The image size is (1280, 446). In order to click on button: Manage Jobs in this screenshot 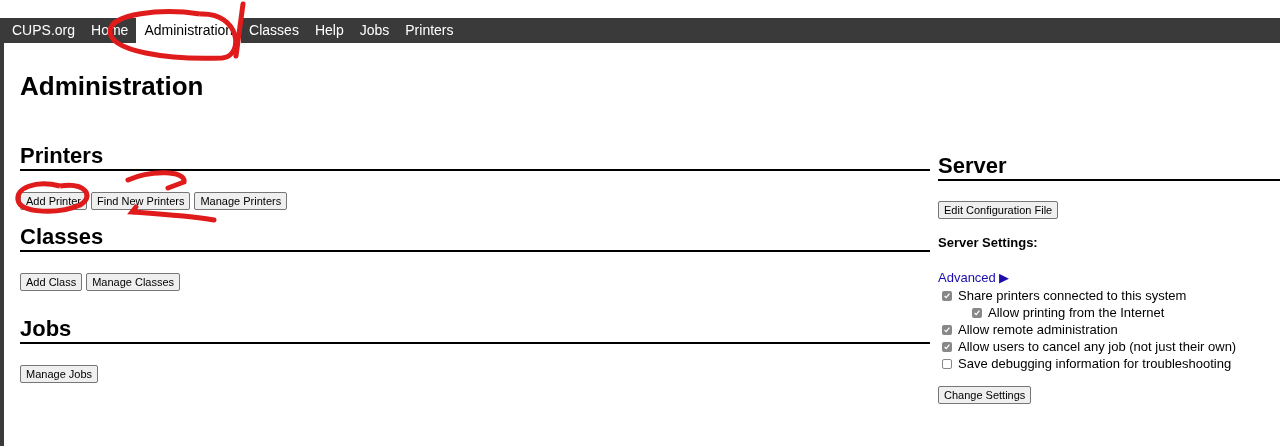, I will do `click(59, 374)`.